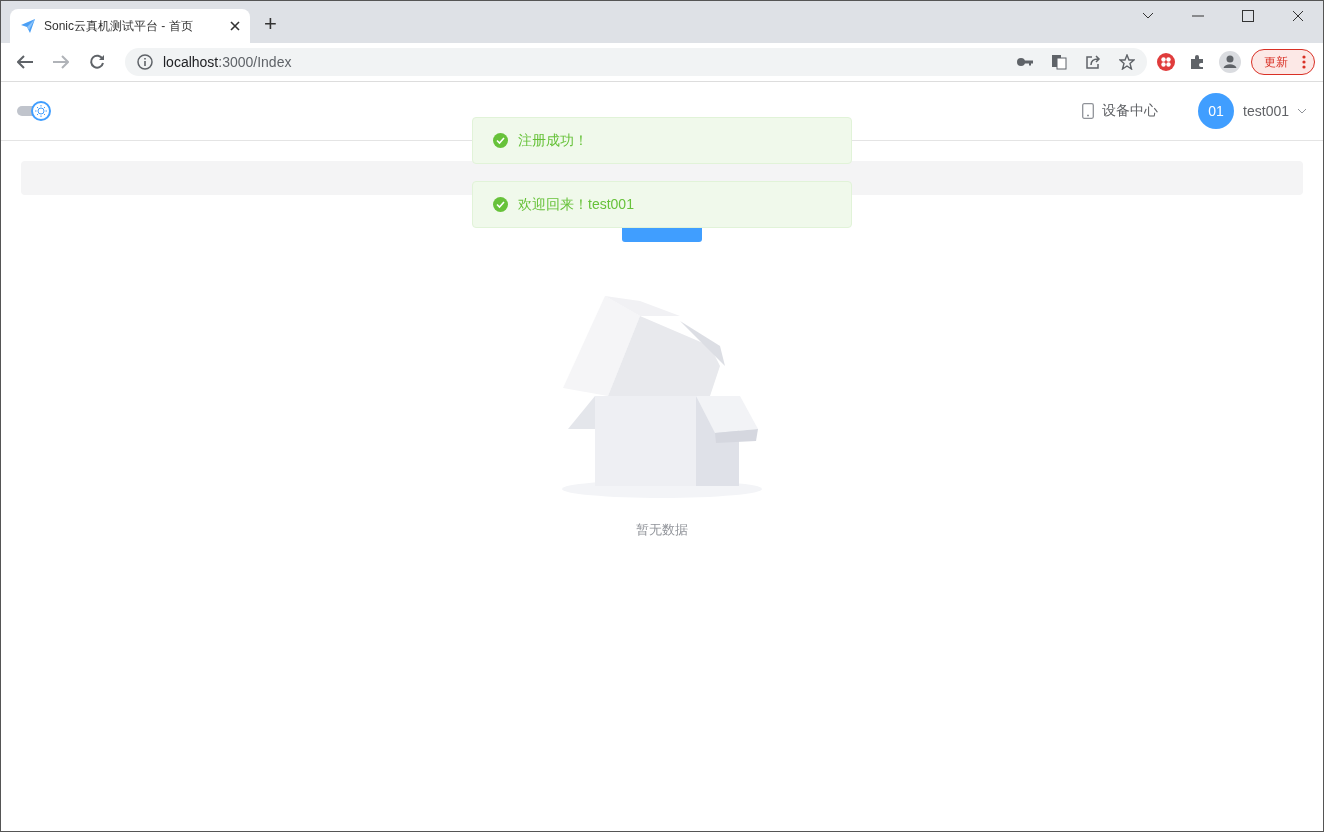 Image resolution: width=1324 pixels, height=832 pixels. Describe the element at coordinates (636, 62) in the screenshot. I see `address-bar: localhost:3000/Index` at that location.